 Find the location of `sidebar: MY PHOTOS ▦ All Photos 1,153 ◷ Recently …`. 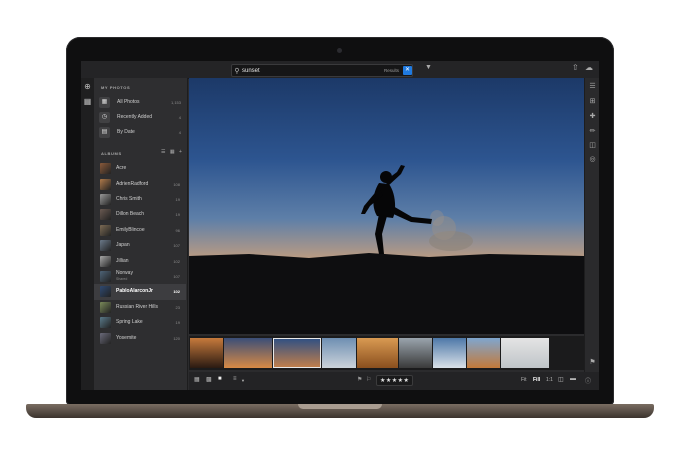

sidebar: MY PHOTOS ▦ All Photos 1,153 ◷ Recently … is located at coordinates (141, 234).